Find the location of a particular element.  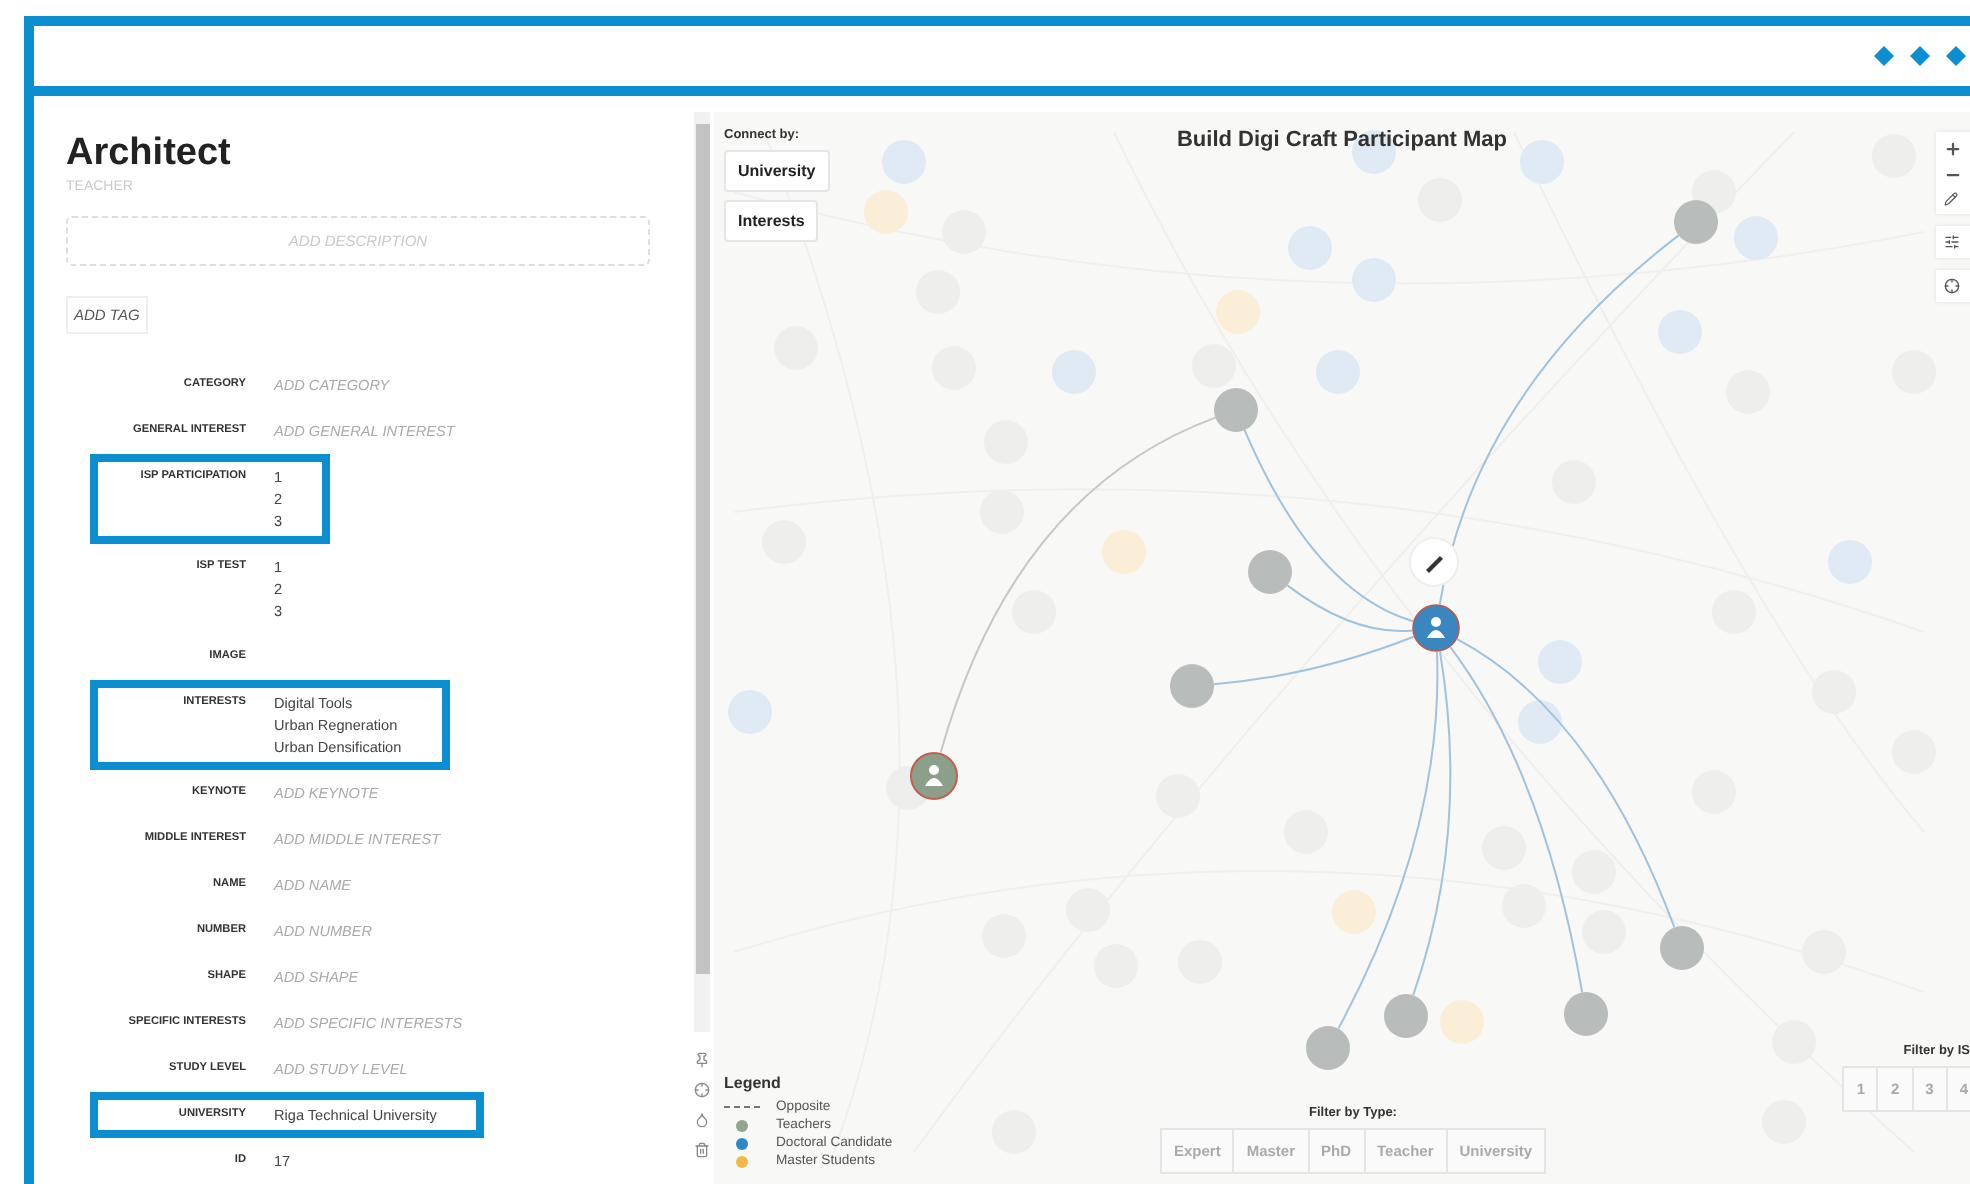

scrollbar-thumb is located at coordinates (702, 549).